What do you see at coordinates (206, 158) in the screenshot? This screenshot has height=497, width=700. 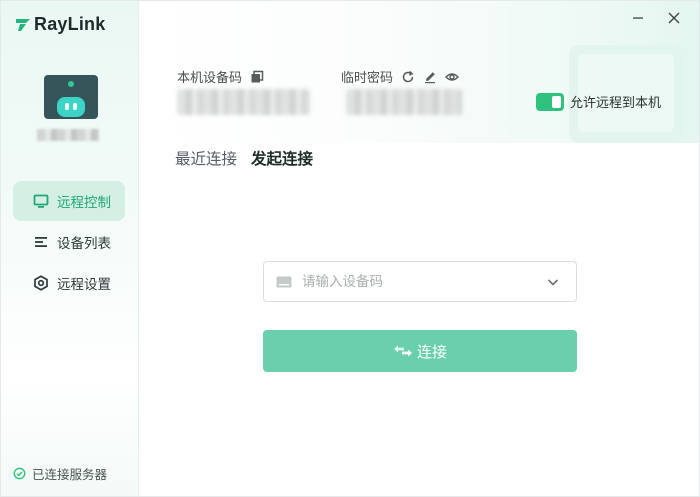 I see `tab-recent-connections: 最近连接` at bounding box center [206, 158].